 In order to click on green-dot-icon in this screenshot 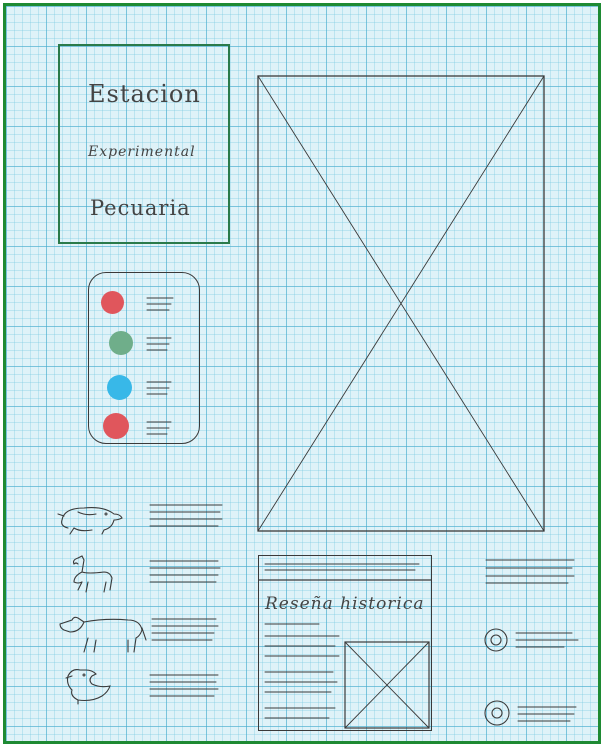, I will do `click(121, 343)`.